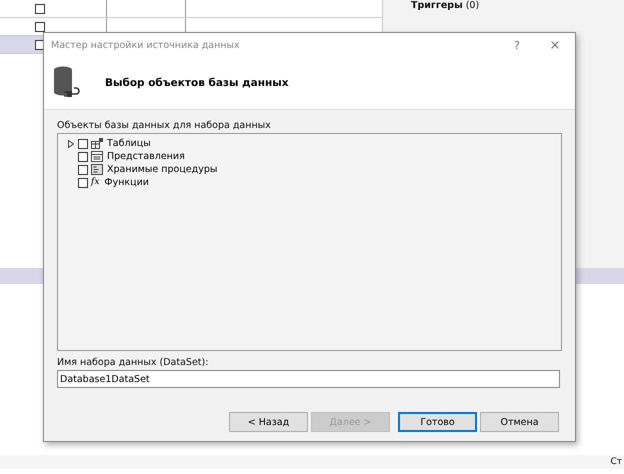  Describe the element at coordinates (268, 422) in the screenshot. I see `dialog-button: < Назад` at that location.